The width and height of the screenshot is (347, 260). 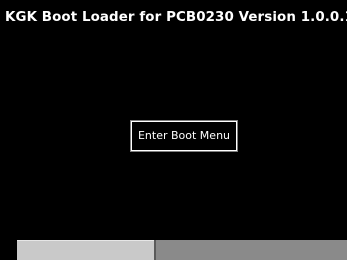 What do you see at coordinates (184, 136) in the screenshot?
I see `enter-boot-menu-button: Enter Boot Menu` at bounding box center [184, 136].